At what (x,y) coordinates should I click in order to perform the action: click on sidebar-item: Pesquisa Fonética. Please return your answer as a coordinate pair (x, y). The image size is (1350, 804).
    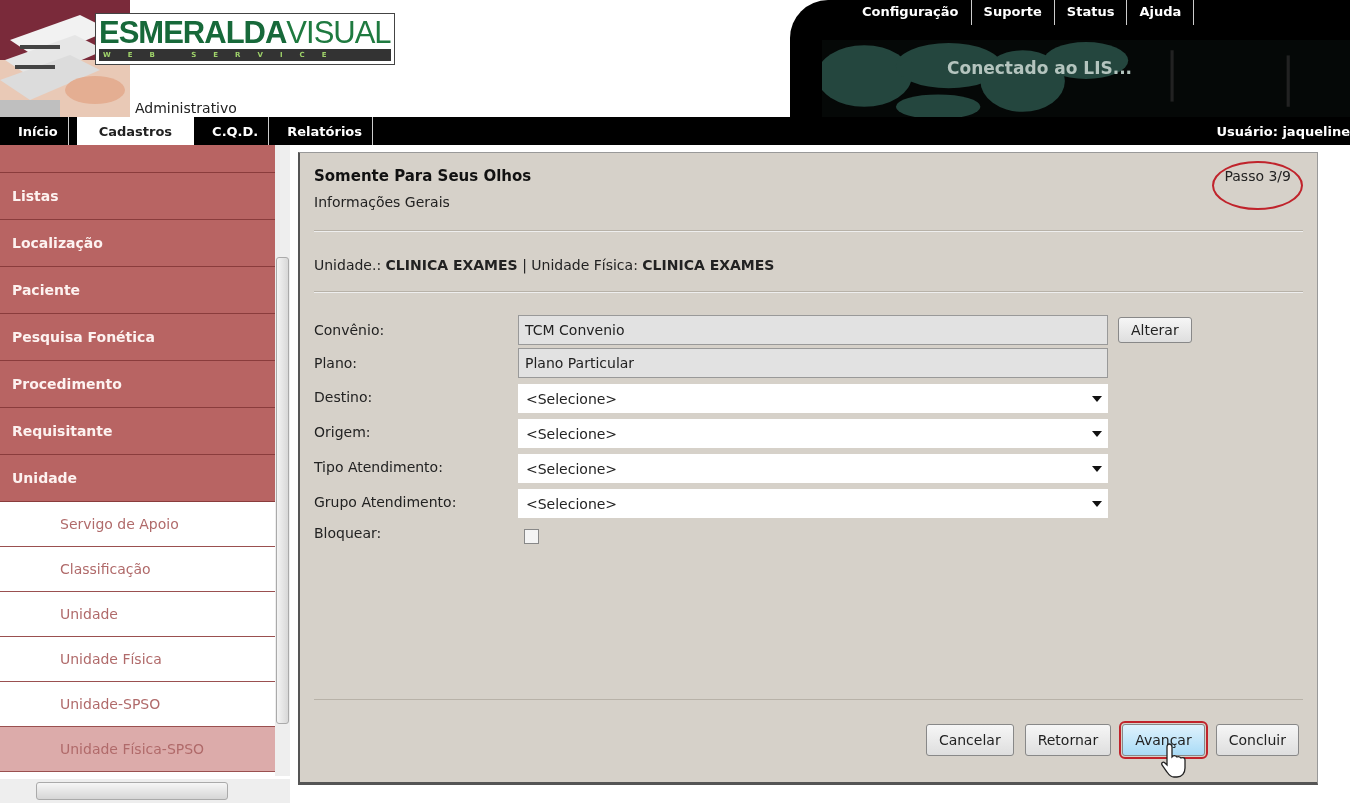
    Looking at the image, I should click on (137, 337).